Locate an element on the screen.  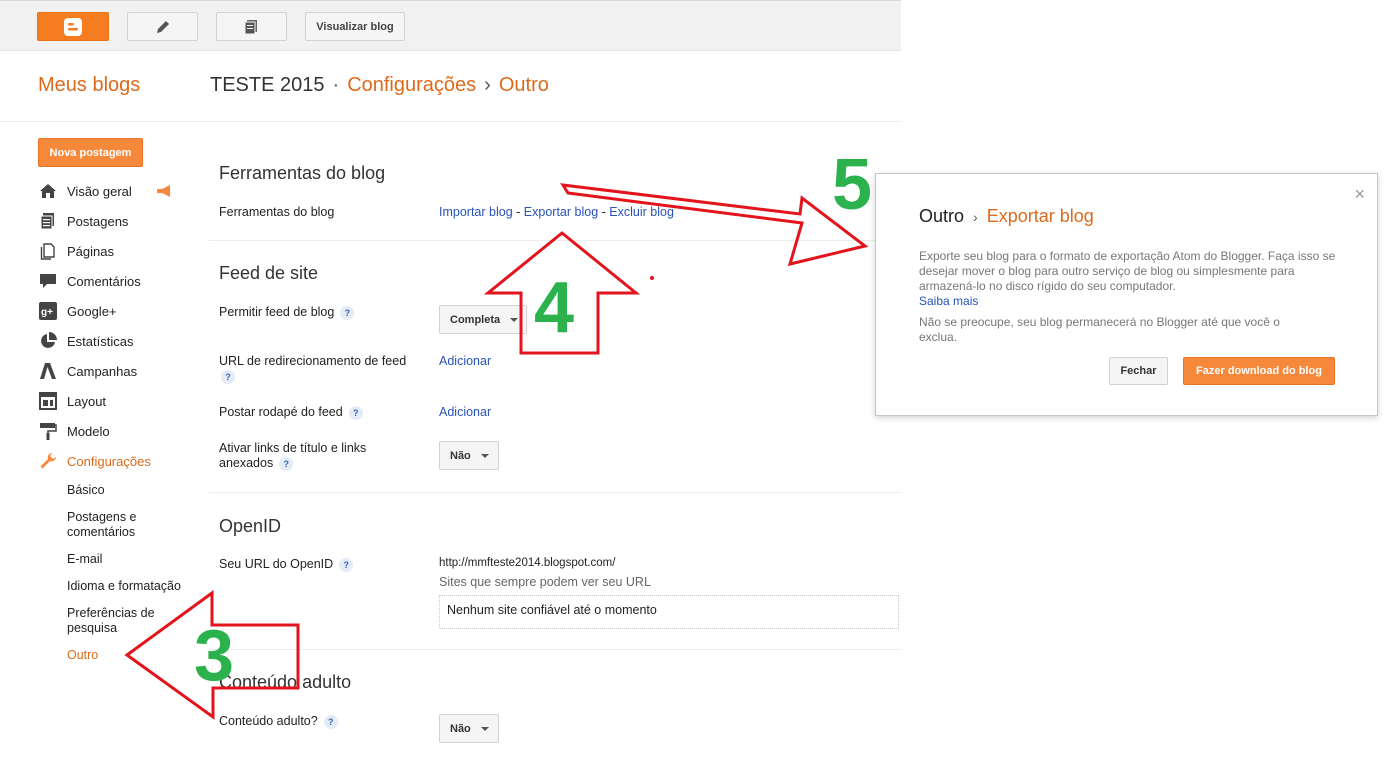
blogger-icon is located at coordinates (73, 26).